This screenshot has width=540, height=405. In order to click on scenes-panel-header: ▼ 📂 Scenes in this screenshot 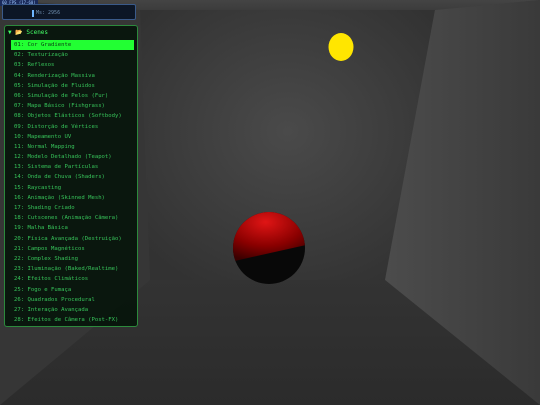, I will do `click(28, 33)`.